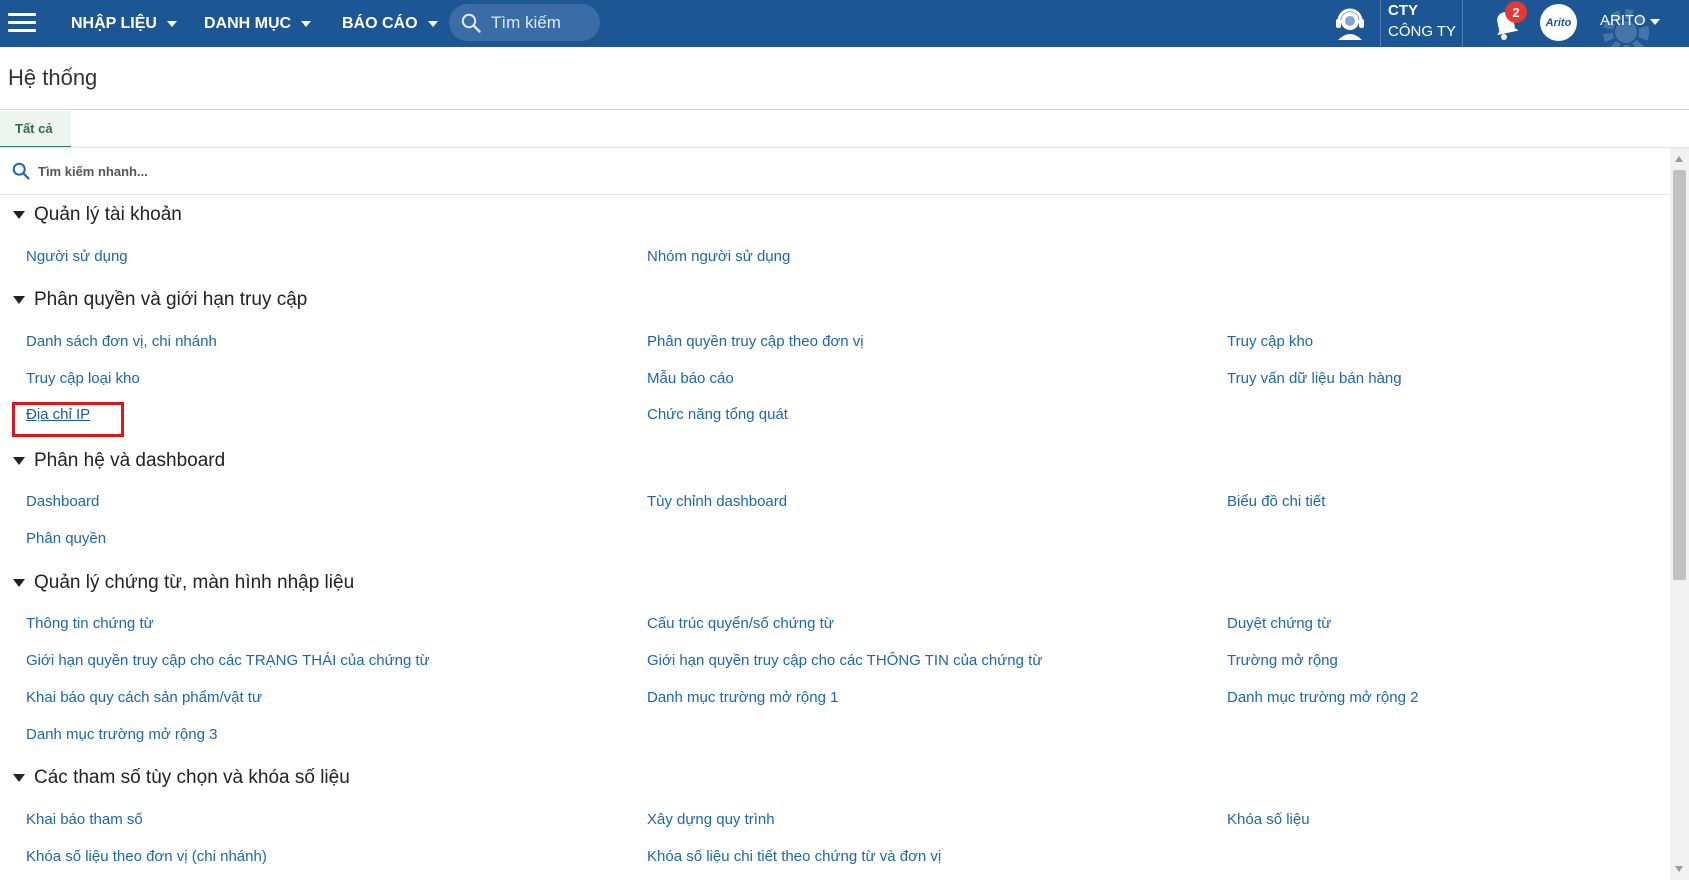 This screenshot has width=1689, height=880. What do you see at coordinates (541, 22) in the screenshot?
I see `global-search-input` at bounding box center [541, 22].